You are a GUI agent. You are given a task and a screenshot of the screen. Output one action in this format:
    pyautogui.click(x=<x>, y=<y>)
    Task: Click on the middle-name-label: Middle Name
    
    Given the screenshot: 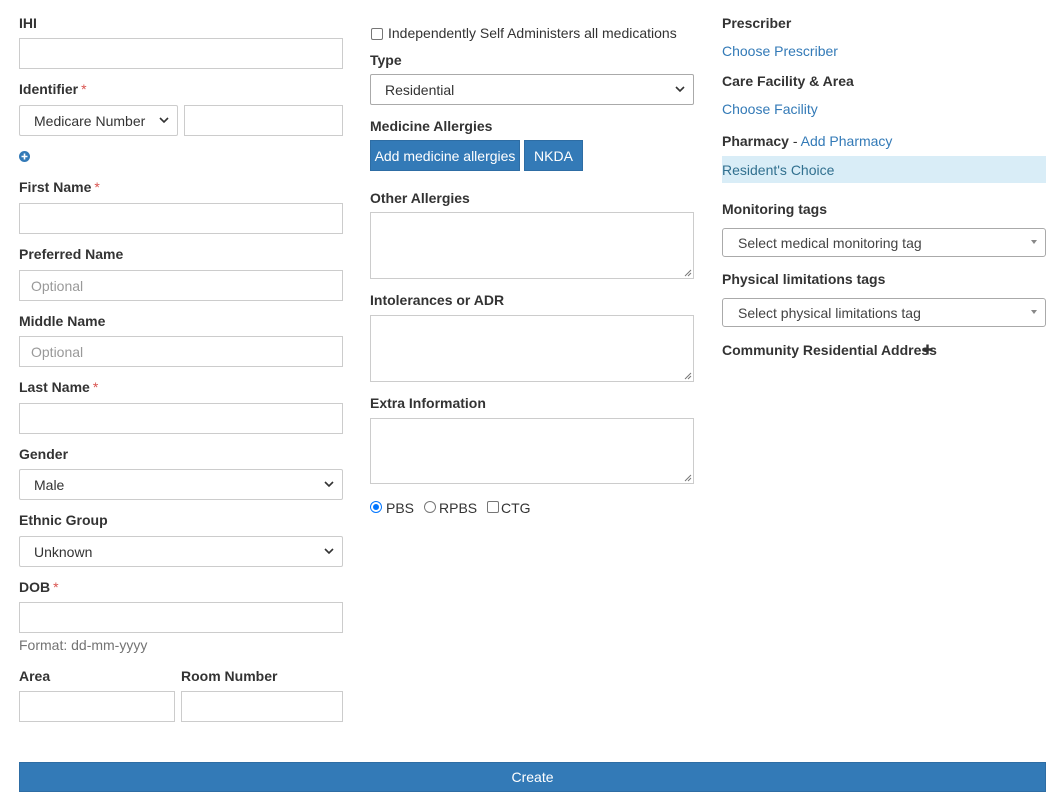 What is the action you would take?
    pyautogui.click(x=62, y=321)
    